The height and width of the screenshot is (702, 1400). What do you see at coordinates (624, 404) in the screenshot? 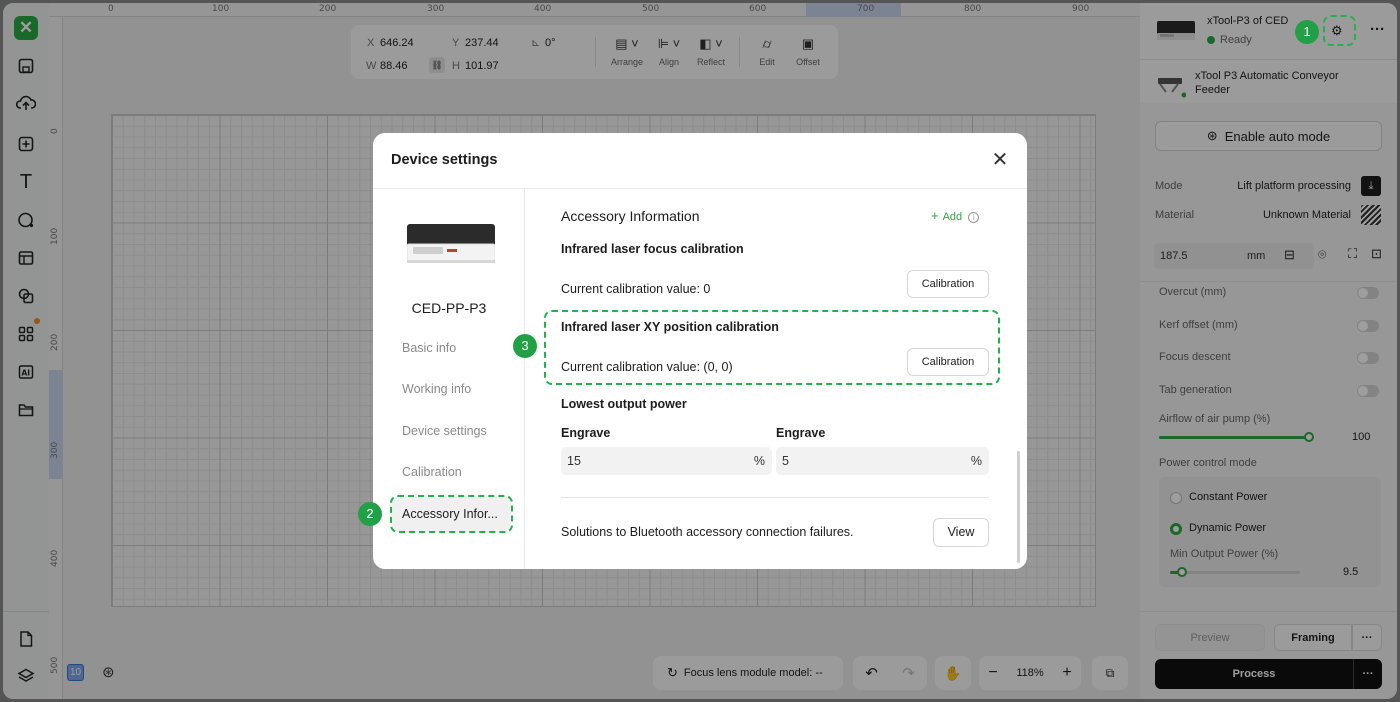
I see `lowest-power-title: Lowest output power` at bounding box center [624, 404].